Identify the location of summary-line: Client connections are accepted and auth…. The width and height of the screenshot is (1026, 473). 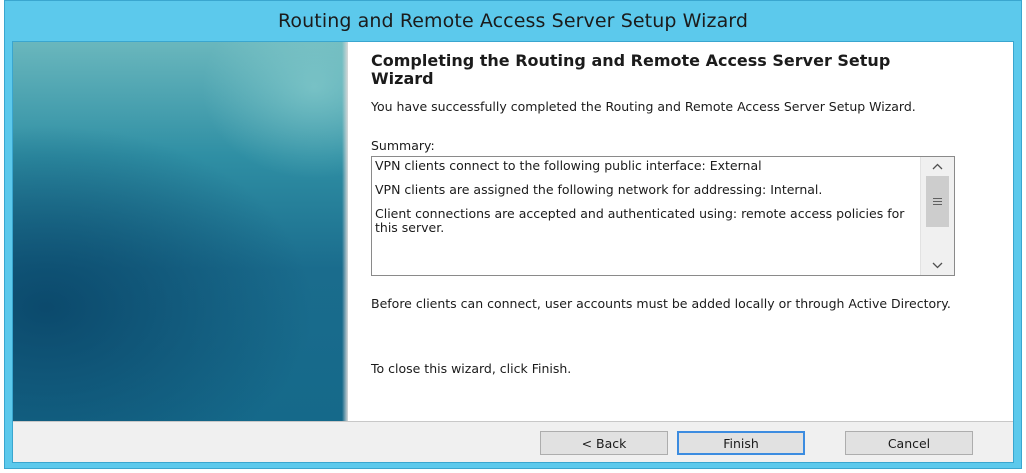
(640, 220).